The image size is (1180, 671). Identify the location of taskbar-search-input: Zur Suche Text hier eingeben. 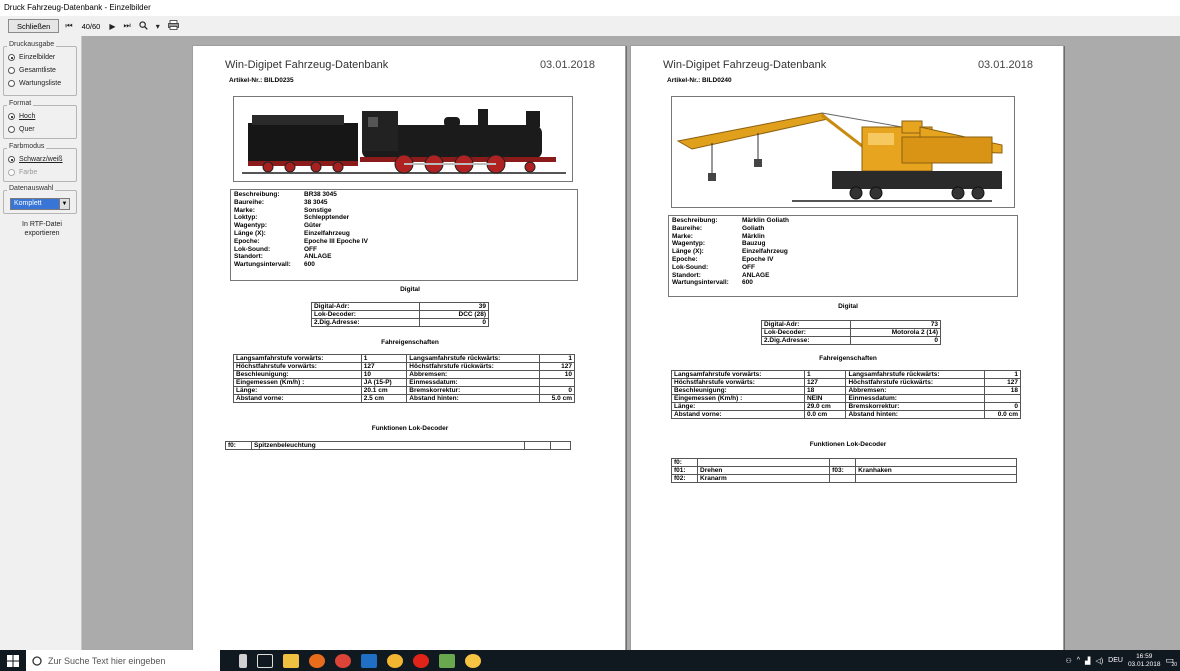
(123, 660).